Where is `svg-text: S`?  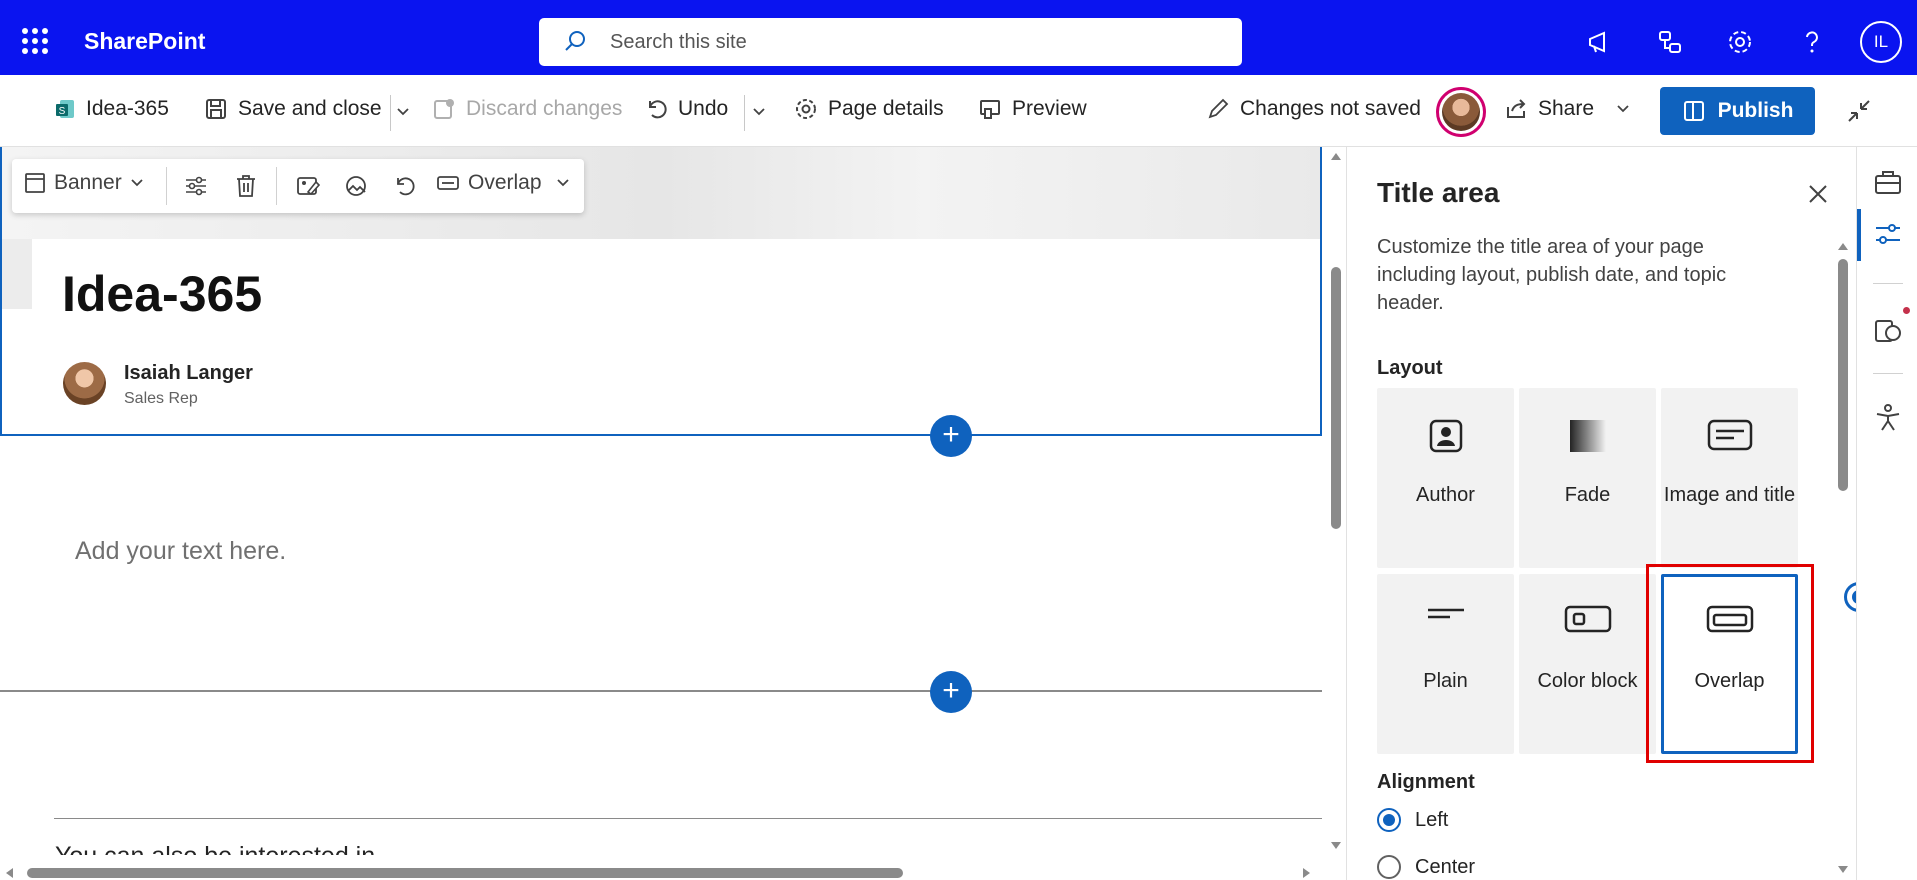
svg-text: S is located at coordinates (62, 111).